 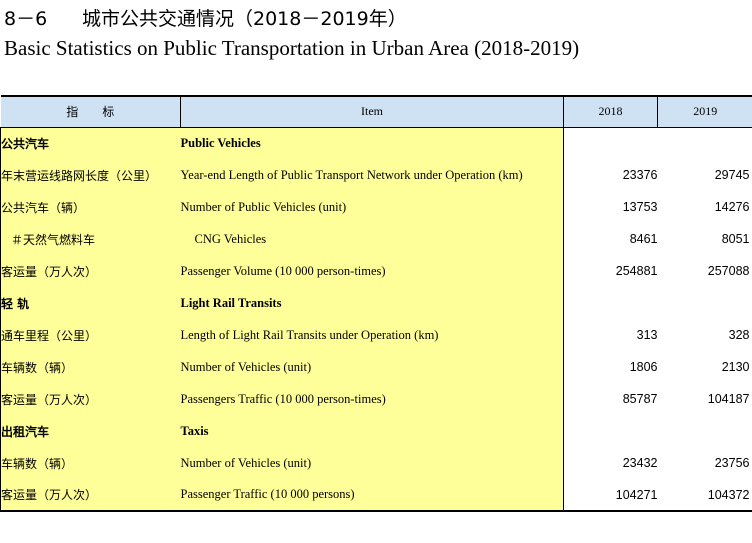 I want to click on row-label-english: Number of Public Vehicles (unit), so click(x=372, y=207).